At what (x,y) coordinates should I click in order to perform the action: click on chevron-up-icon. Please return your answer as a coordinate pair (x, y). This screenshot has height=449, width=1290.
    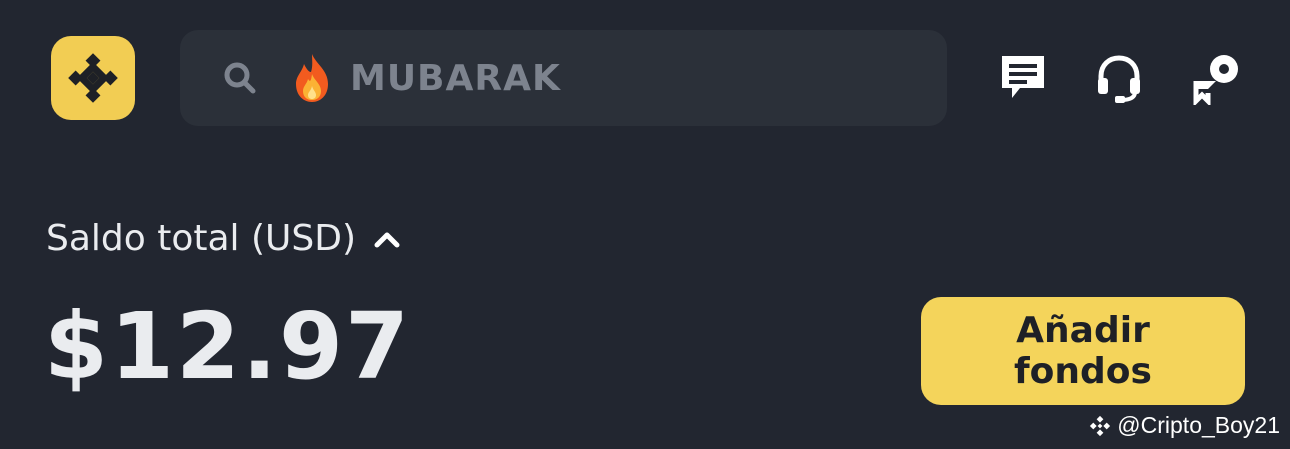
    Looking at the image, I should click on (387, 239).